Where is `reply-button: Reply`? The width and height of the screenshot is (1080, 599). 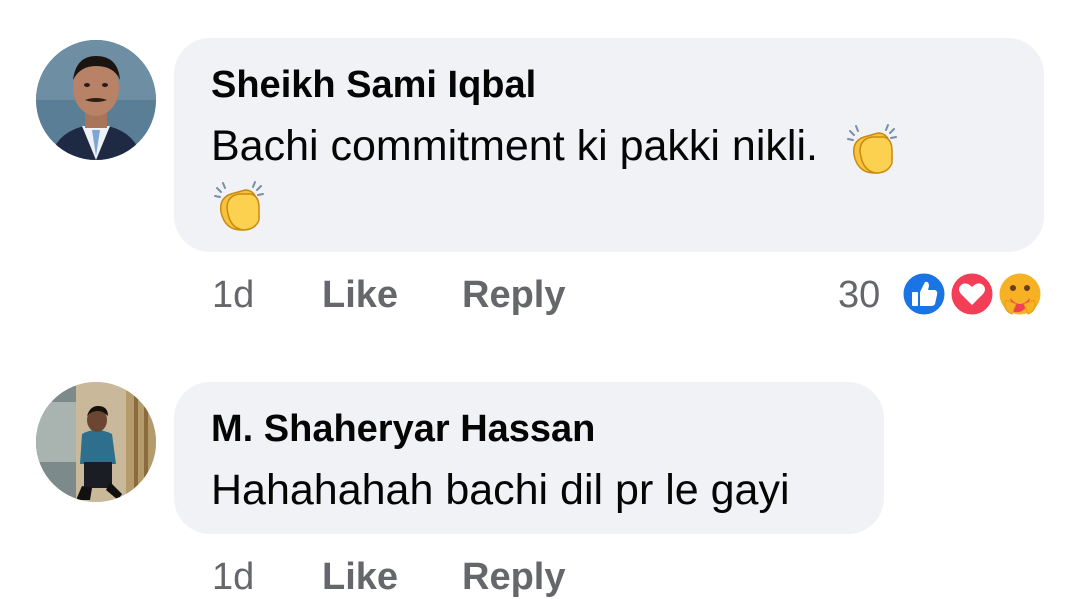 reply-button: Reply is located at coordinates (513, 577).